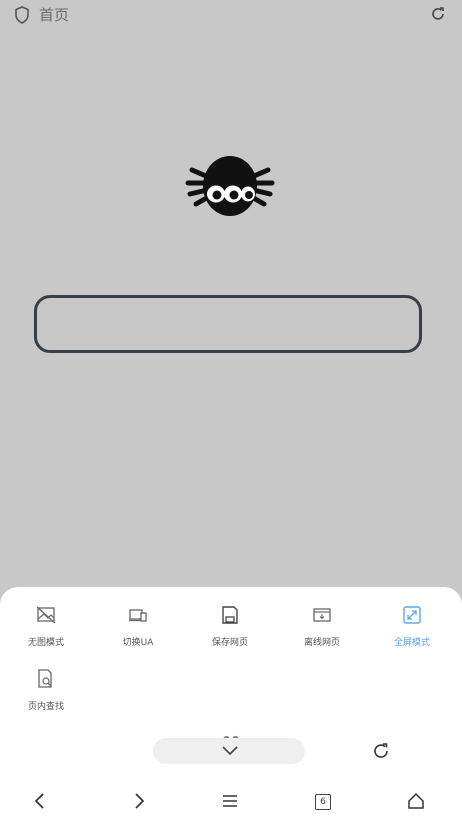  What do you see at coordinates (412, 615) in the screenshot?
I see `fullscreen-icon` at bounding box center [412, 615].